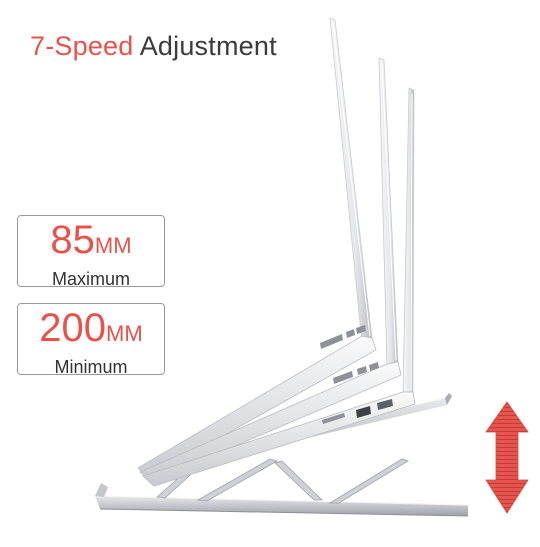  What do you see at coordinates (507, 457) in the screenshot?
I see `height-arrow-icon` at bounding box center [507, 457].